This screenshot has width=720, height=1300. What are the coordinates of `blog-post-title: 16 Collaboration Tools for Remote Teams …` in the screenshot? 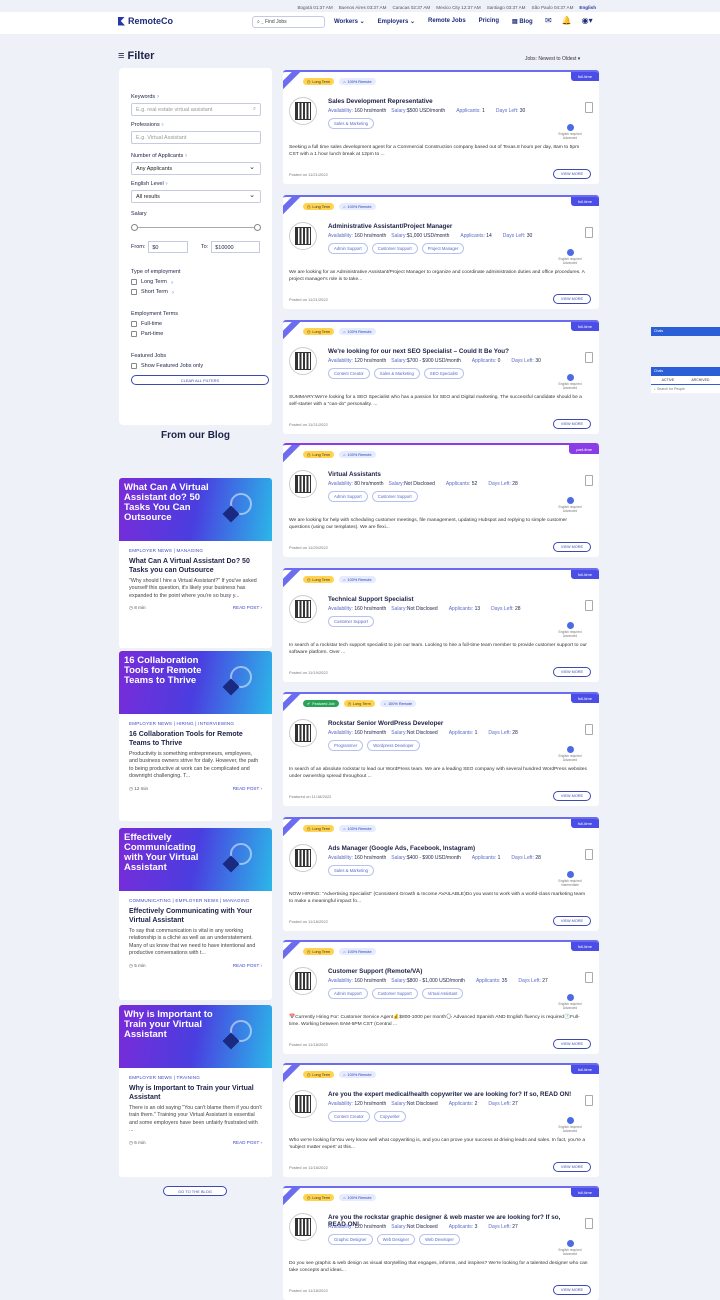 It's located at (195, 739).